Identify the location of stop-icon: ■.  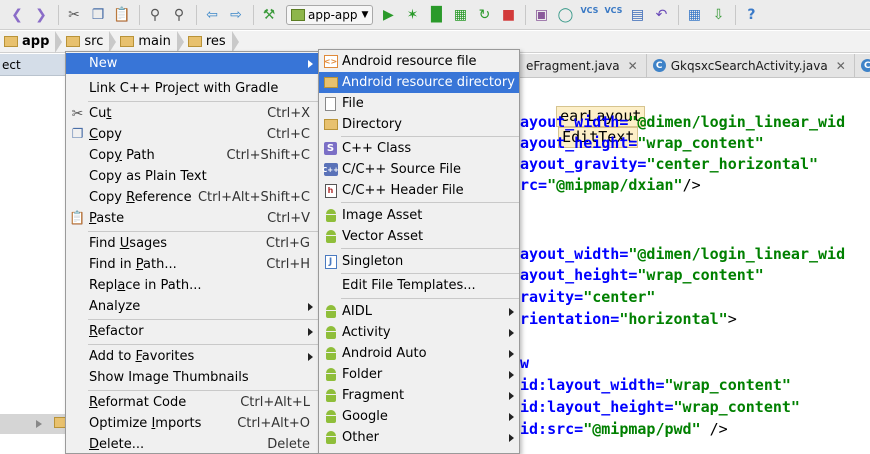
(508, 15).